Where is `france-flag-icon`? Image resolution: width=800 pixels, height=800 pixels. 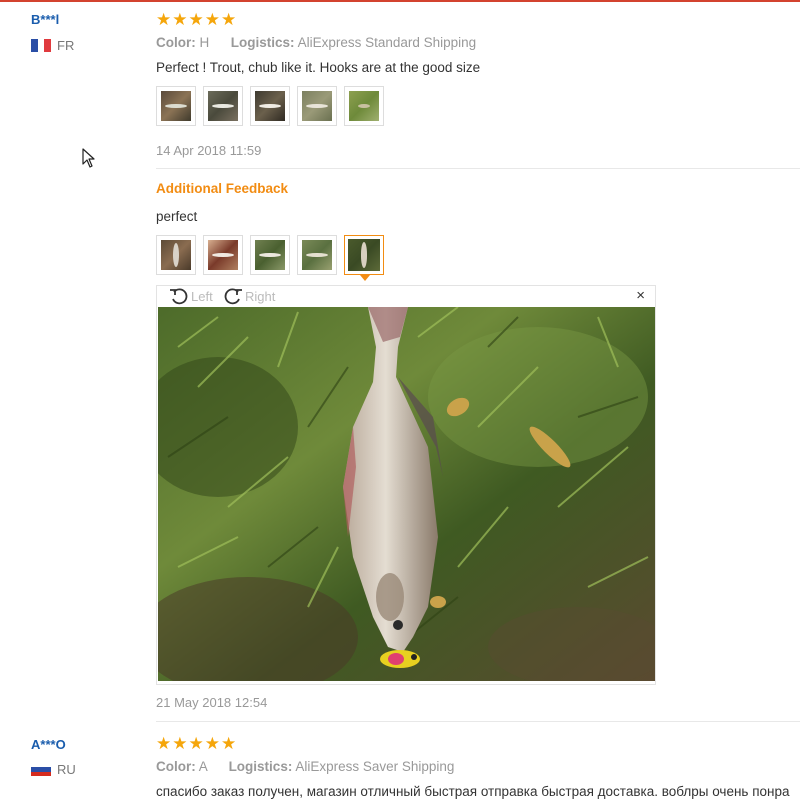 france-flag-icon is located at coordinates (41, 45).